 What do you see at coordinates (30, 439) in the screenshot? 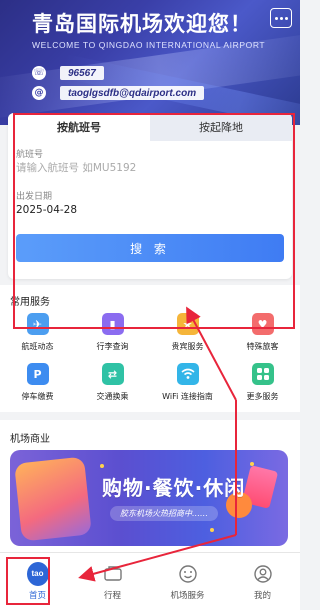
I see `section-title: 机场商业` at bounding box center [30, 439].